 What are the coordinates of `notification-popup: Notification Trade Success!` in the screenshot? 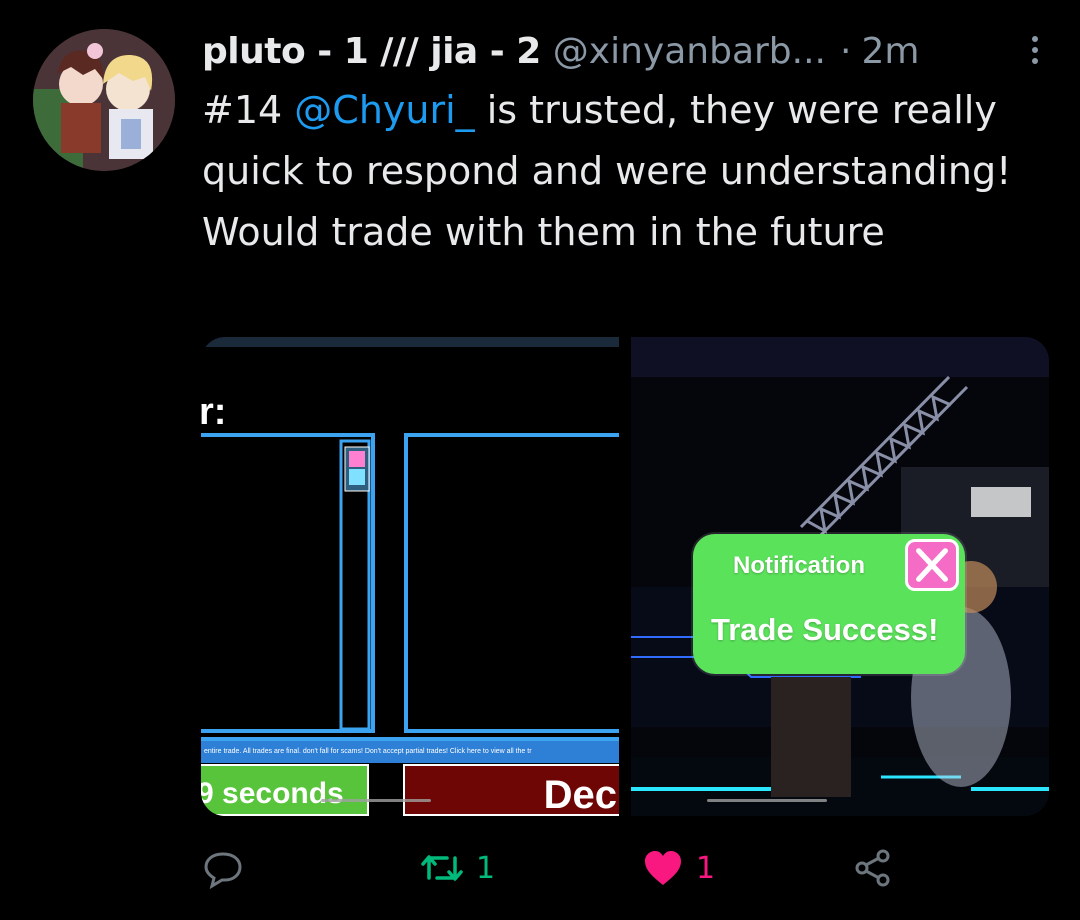 It's located at (829, 604).